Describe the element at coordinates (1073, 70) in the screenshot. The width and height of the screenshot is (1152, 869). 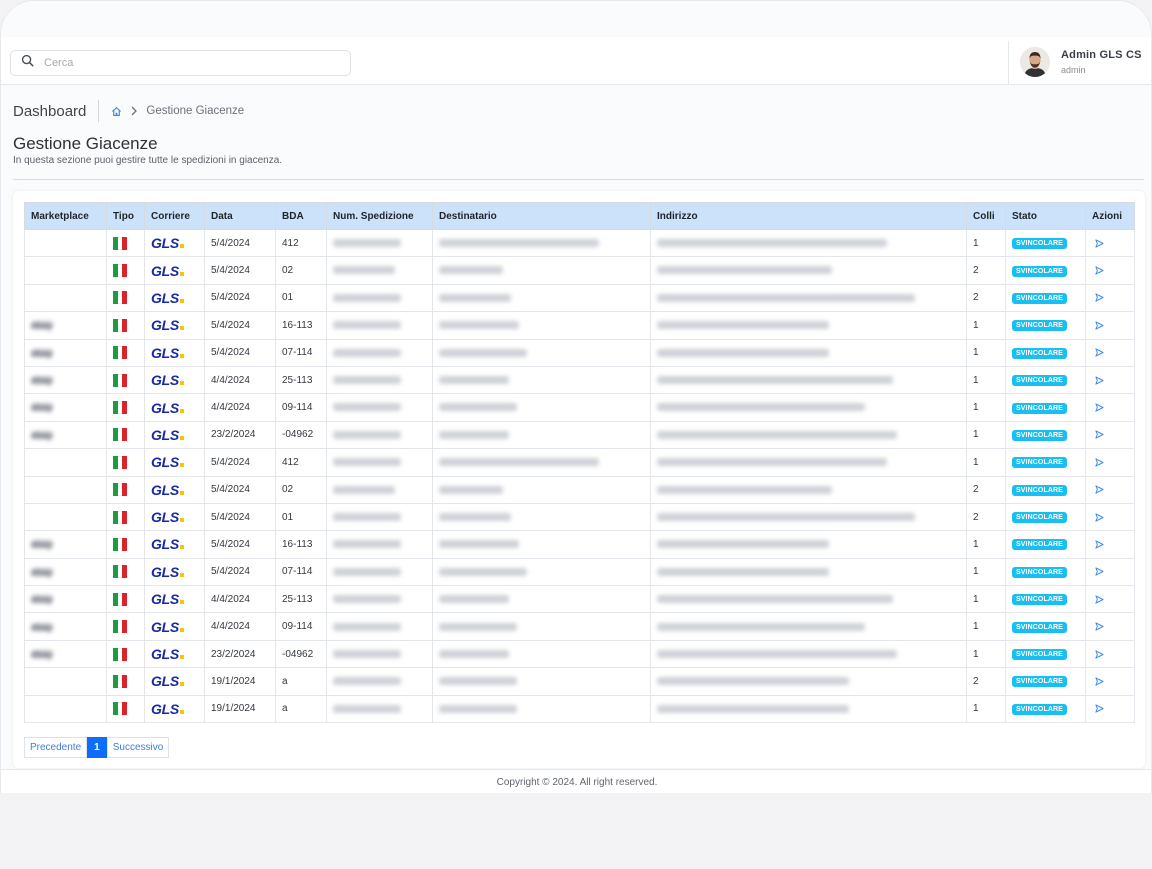
I see `user-role: admin` at that location.